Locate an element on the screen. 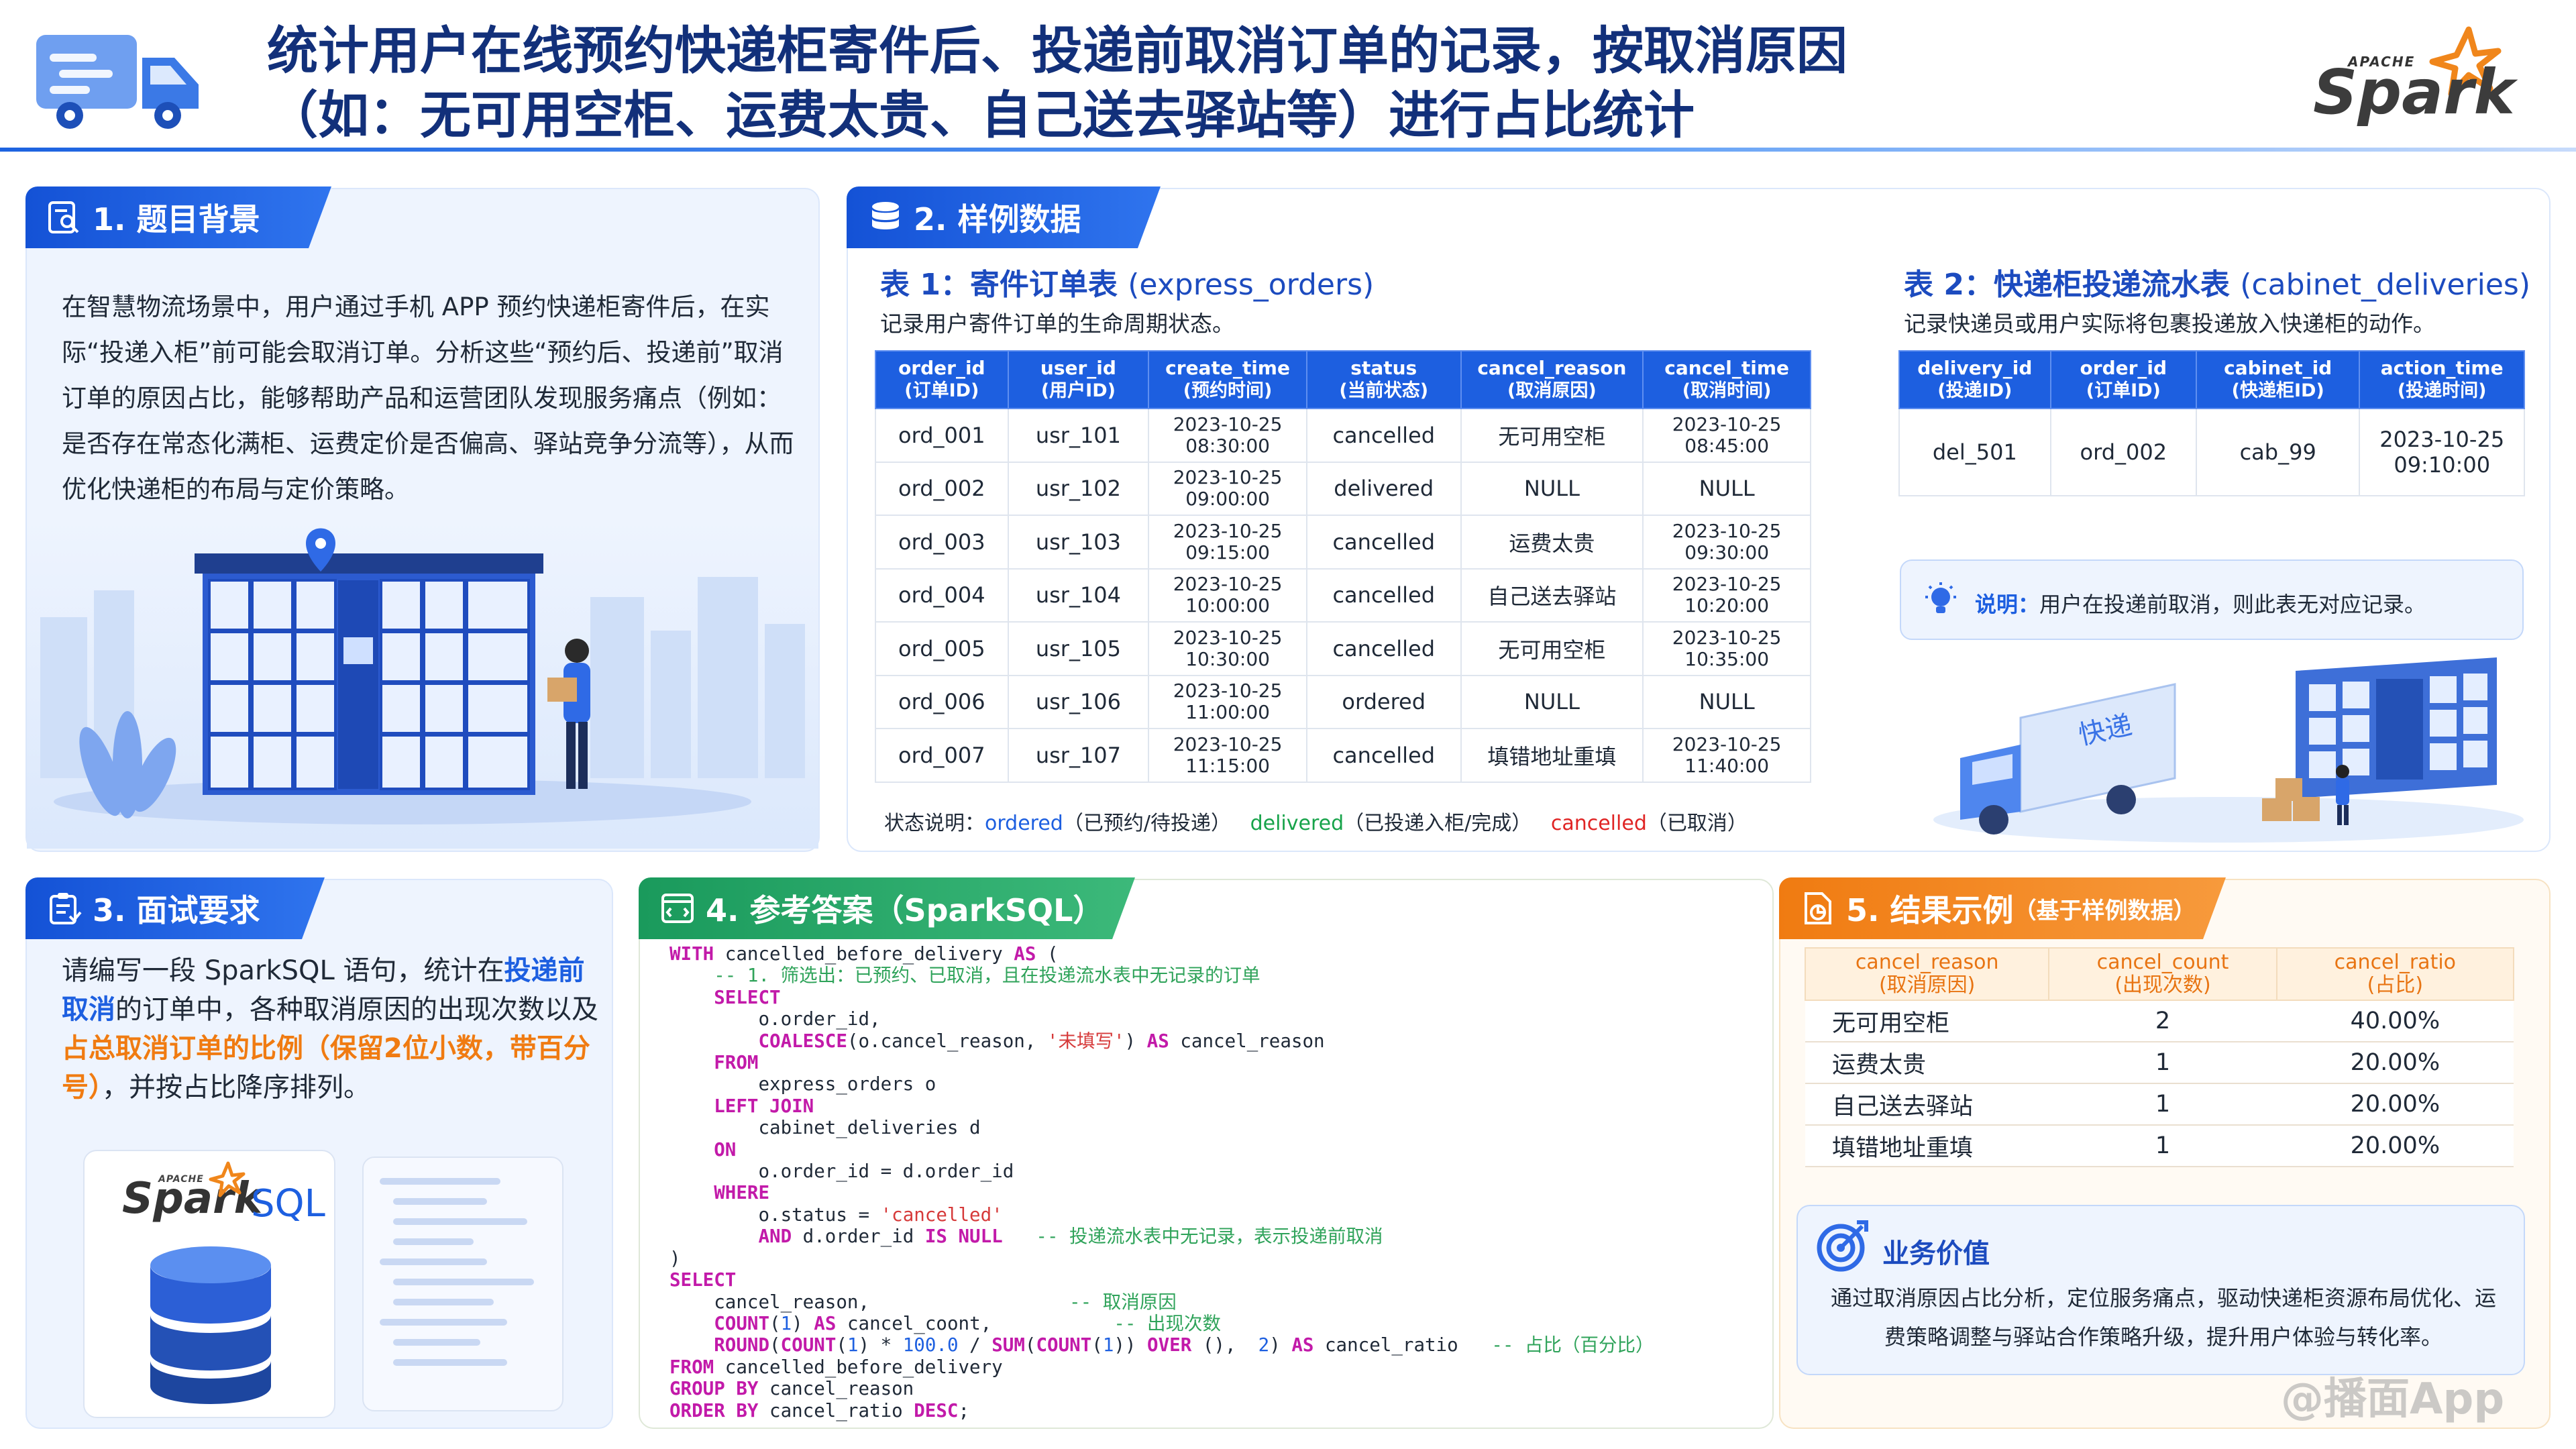 The width and height of the screenshot is (2576, 1449). locker-cabinet is located at coordinates (369, 674).